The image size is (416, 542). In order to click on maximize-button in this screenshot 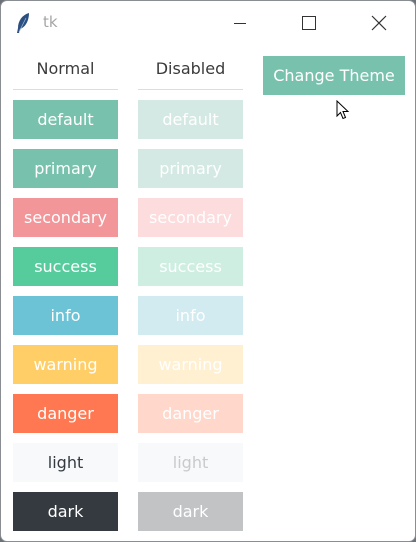, I will do `click(309, 23)`.